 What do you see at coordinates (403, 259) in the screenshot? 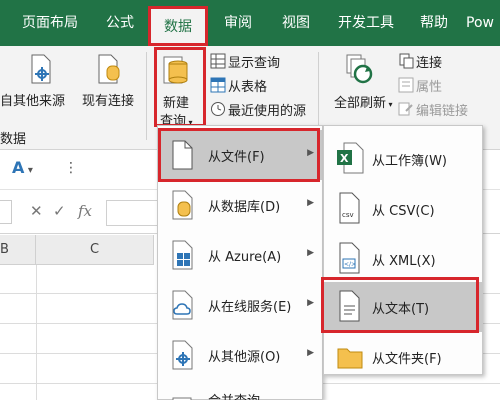
I see `menu-item-from-xml: </> 从 XML(X)` at bounding box center [403, 259].